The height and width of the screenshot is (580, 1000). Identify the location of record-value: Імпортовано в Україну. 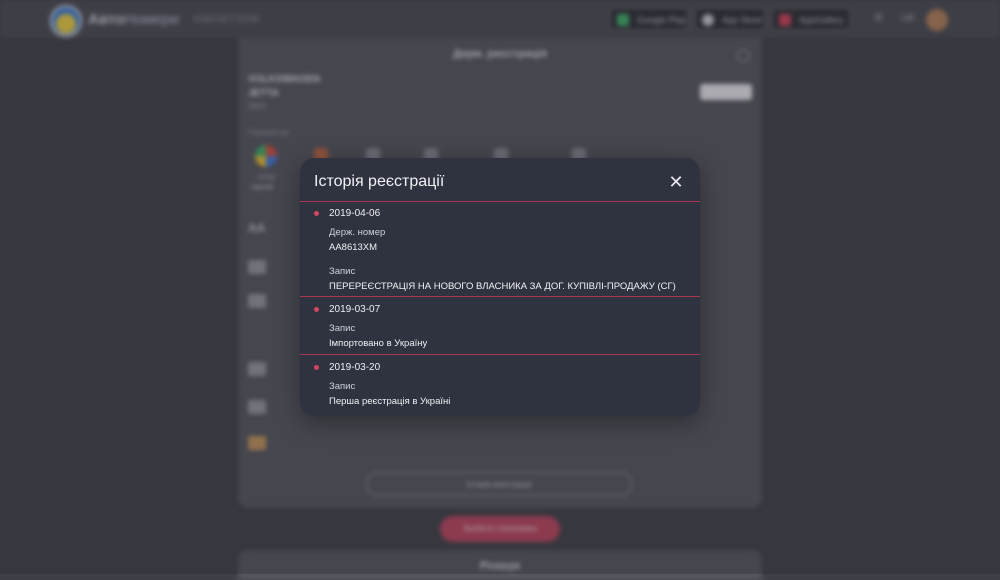
(378, 343).